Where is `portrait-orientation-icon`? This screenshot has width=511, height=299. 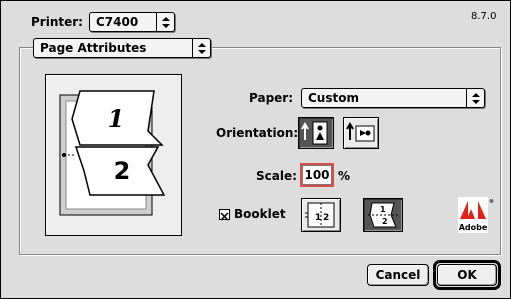
portrait-orientation-icon is located at coordinates (314, 133).